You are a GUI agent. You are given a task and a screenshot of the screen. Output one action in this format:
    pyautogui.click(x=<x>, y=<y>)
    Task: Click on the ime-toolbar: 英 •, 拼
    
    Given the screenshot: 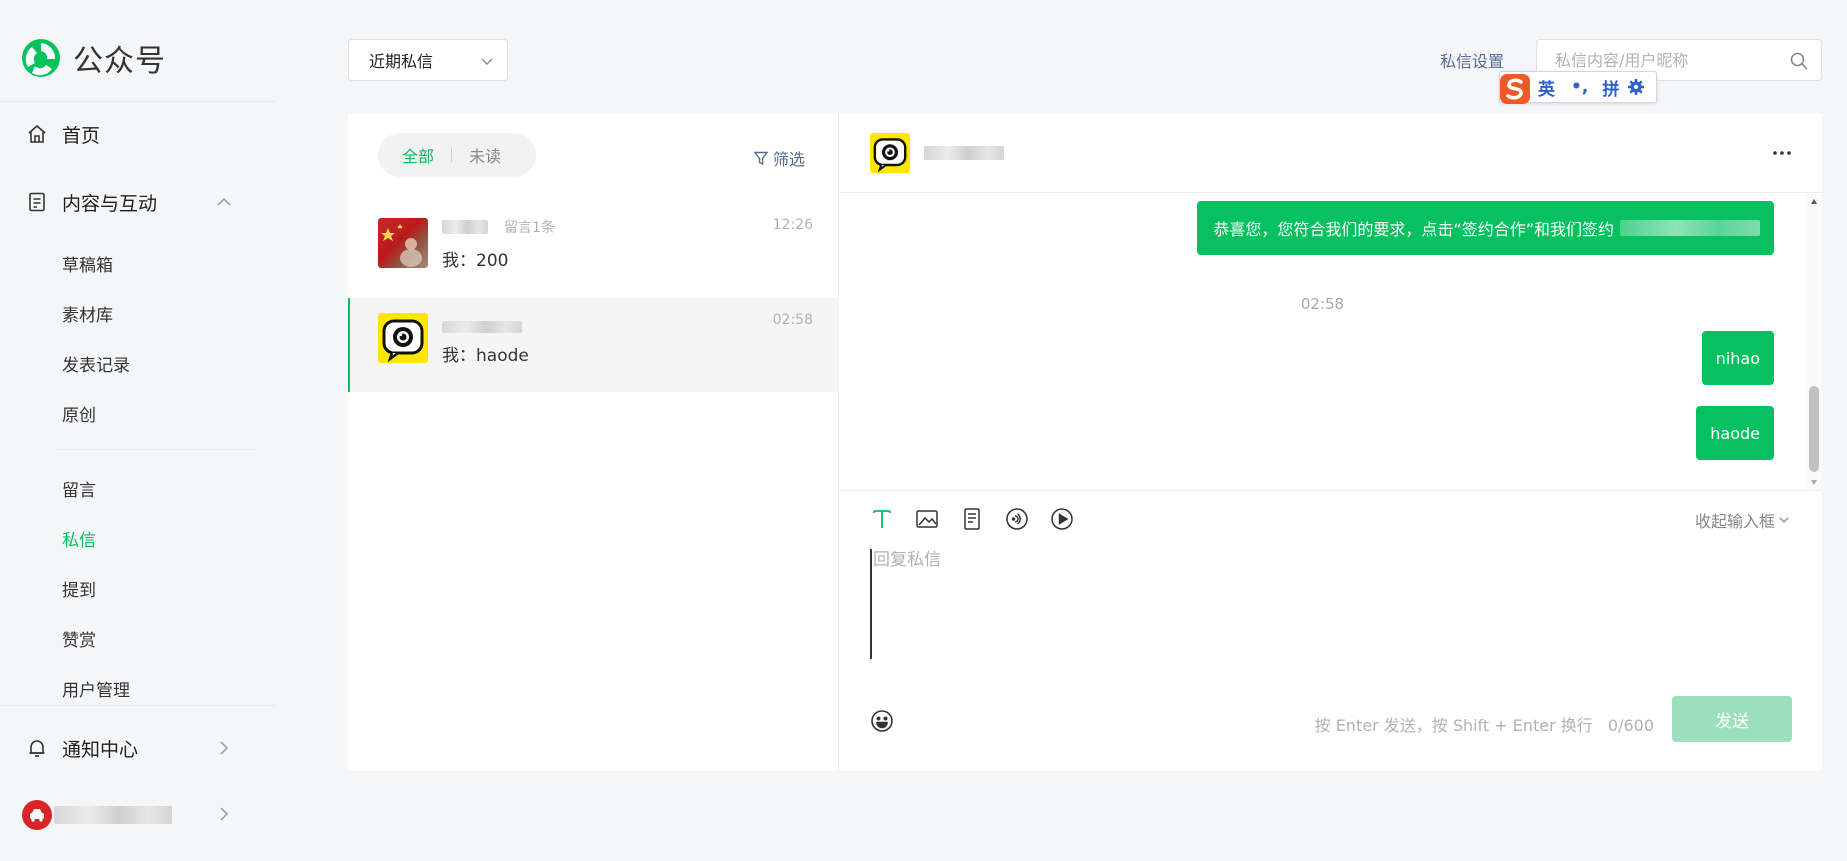 What is the action you would take?
    pyautogui.click(x=1578, y=87)
    